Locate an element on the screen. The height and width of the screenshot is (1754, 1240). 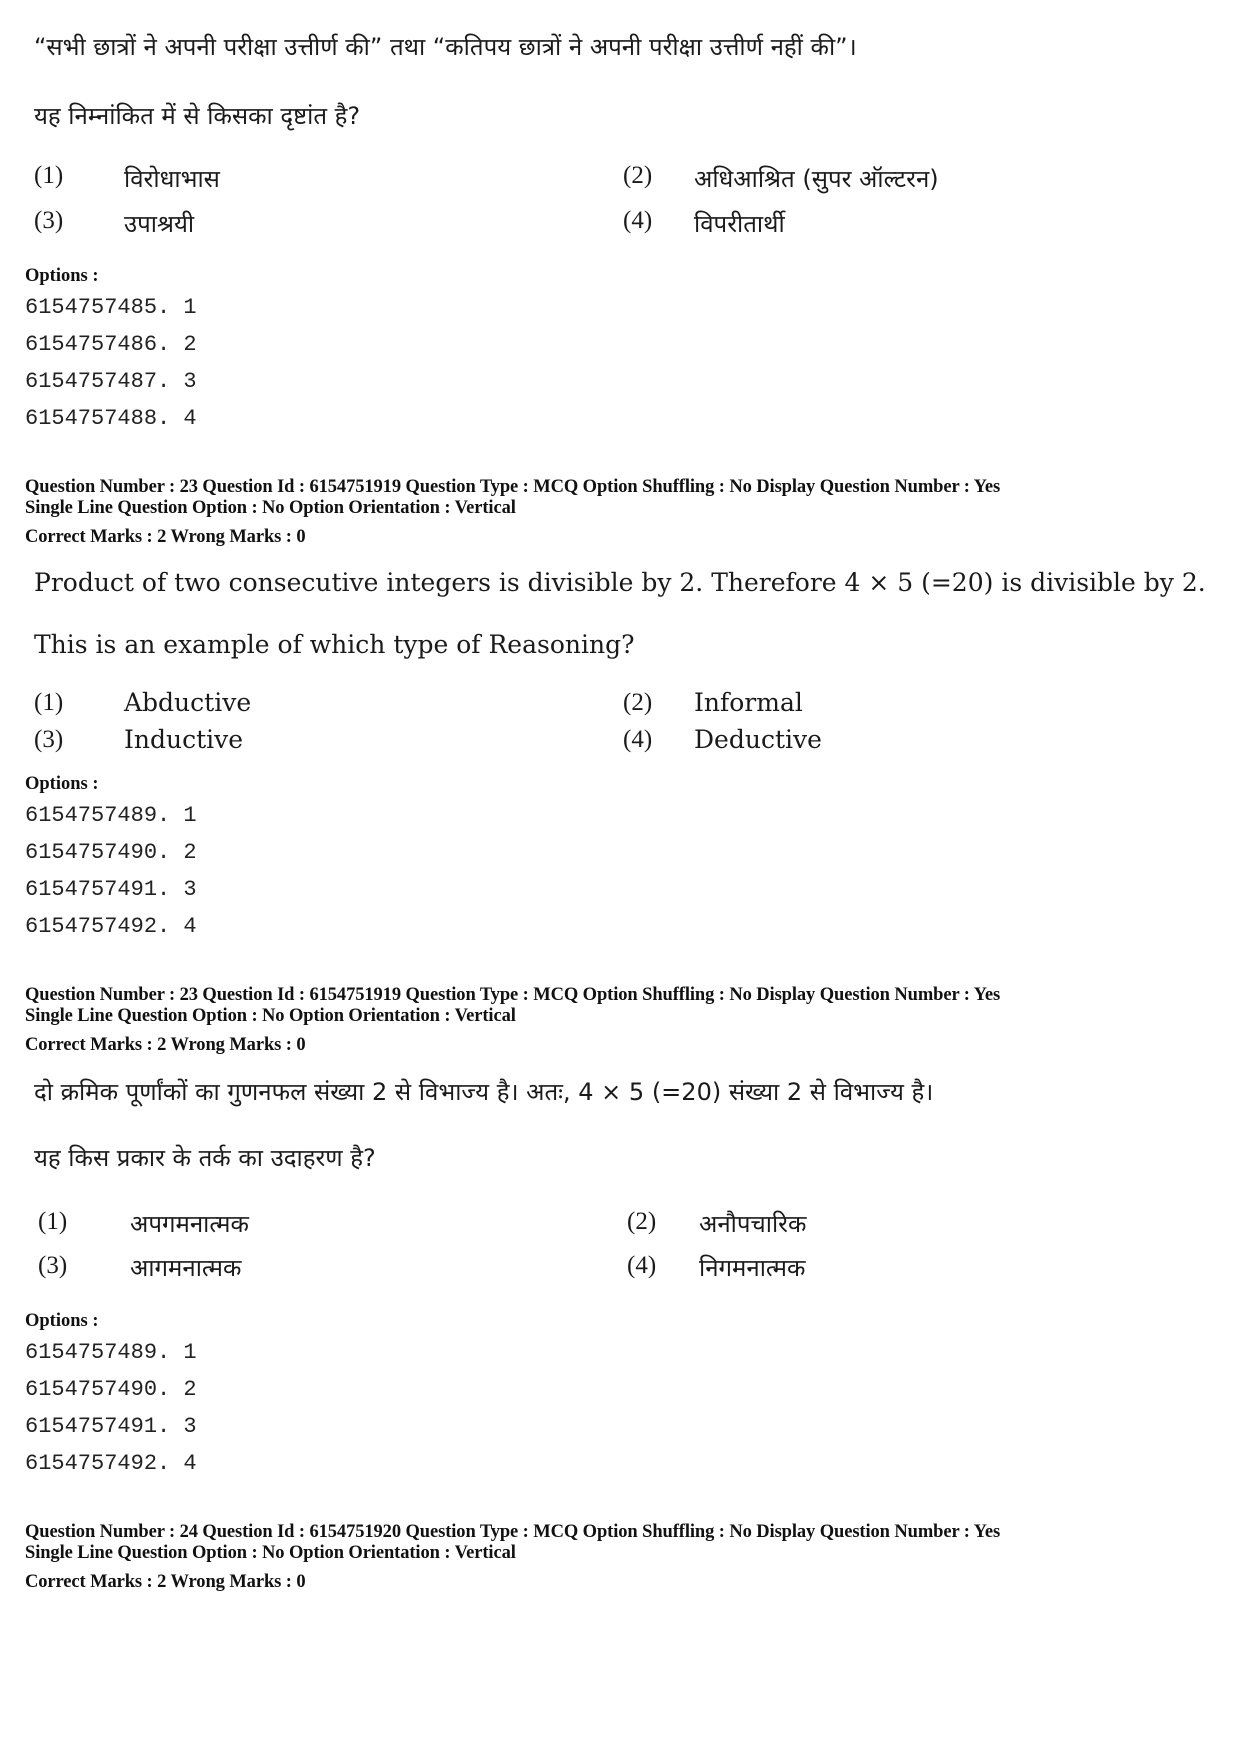
choice-text: आगमनात्मक is located at coordinates (186, 1268).